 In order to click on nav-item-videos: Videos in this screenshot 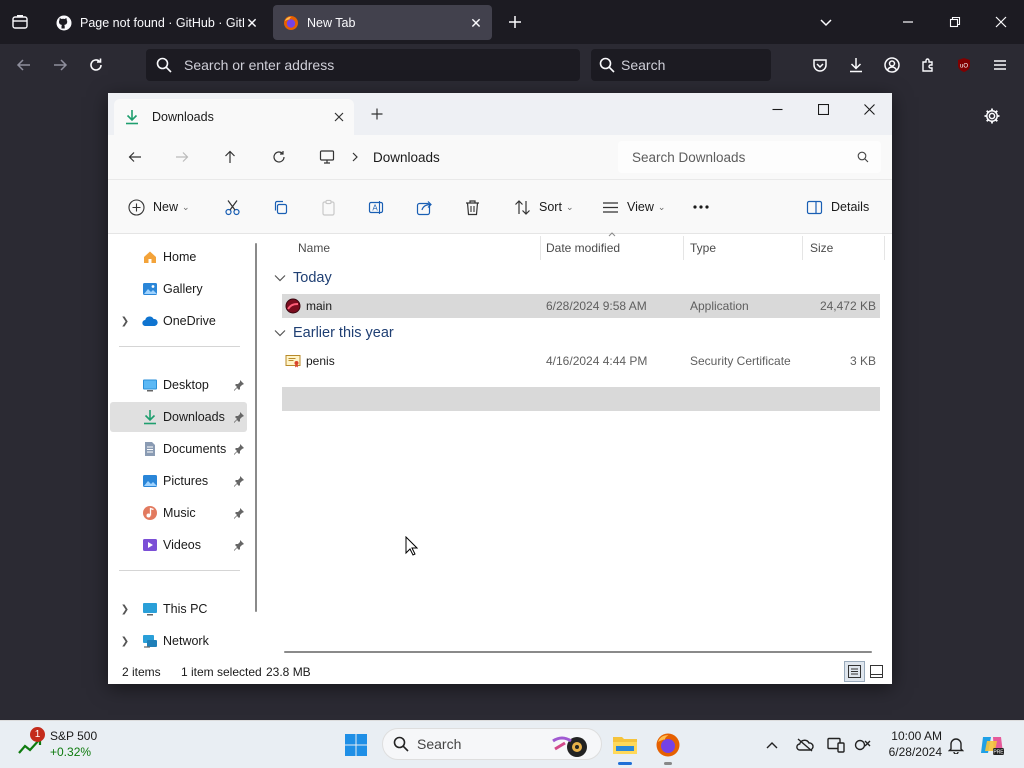, I will do `click(178, 545)`.